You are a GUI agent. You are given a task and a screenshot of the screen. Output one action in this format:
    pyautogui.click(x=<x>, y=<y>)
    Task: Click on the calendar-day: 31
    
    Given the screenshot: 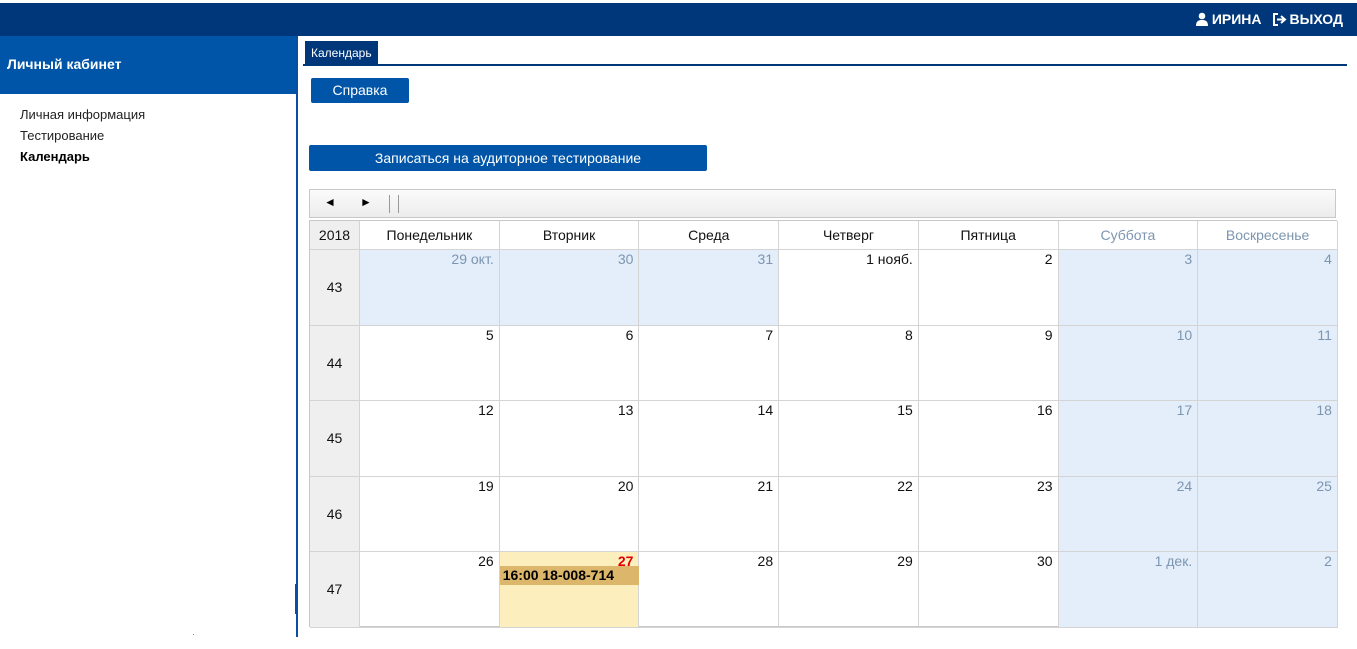 What is the action you would take?
    pyautogui.click(x=709, y=288)
    